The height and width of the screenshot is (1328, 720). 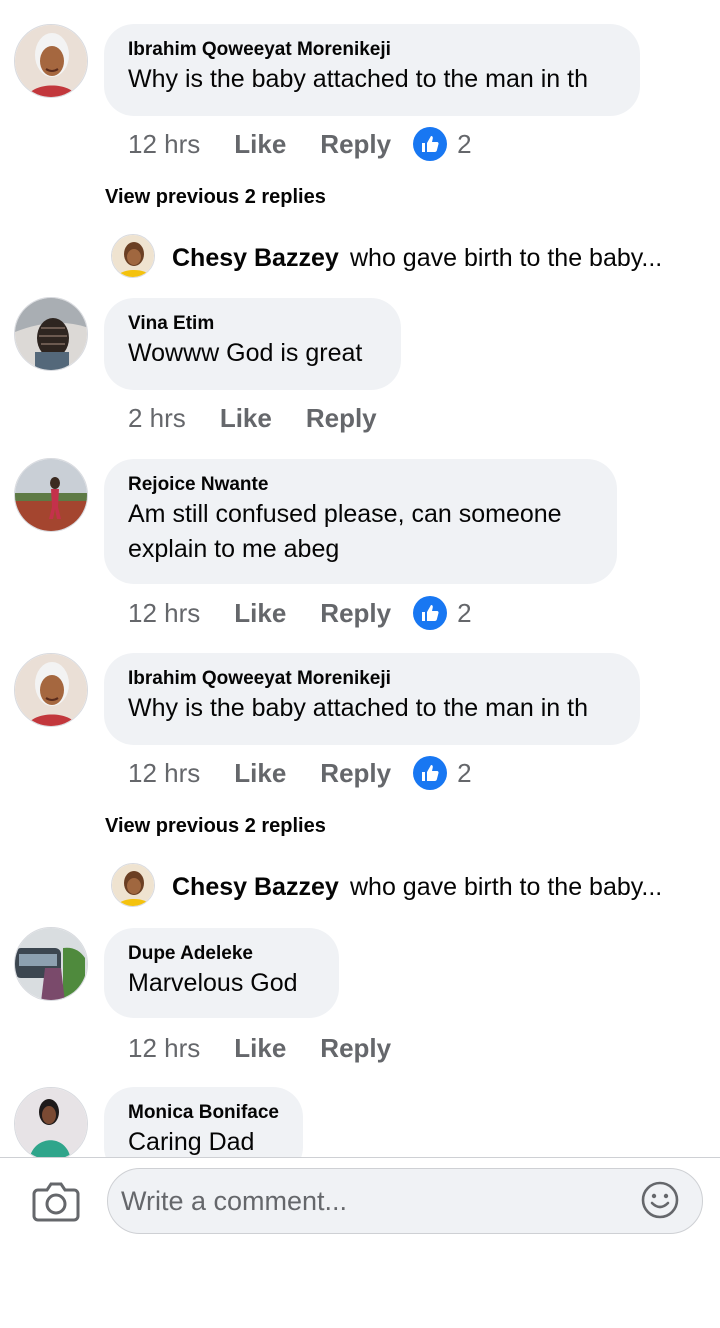 I want to click on comment-author: Vina Etim, so click(x=252, y=324).